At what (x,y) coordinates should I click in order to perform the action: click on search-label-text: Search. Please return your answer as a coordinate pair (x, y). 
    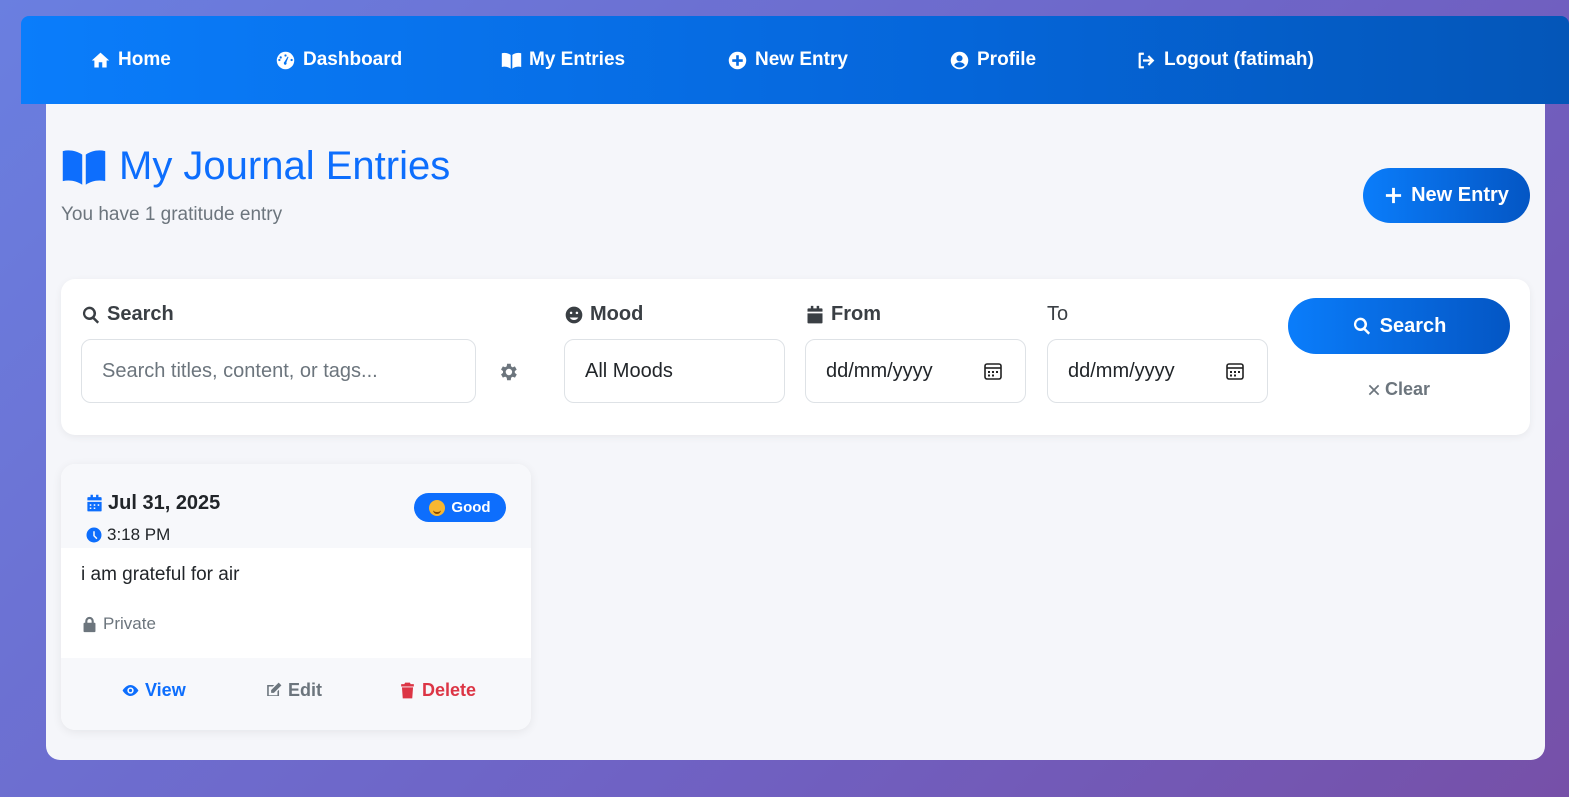
    Looking at the image, I should click on (140, 314).